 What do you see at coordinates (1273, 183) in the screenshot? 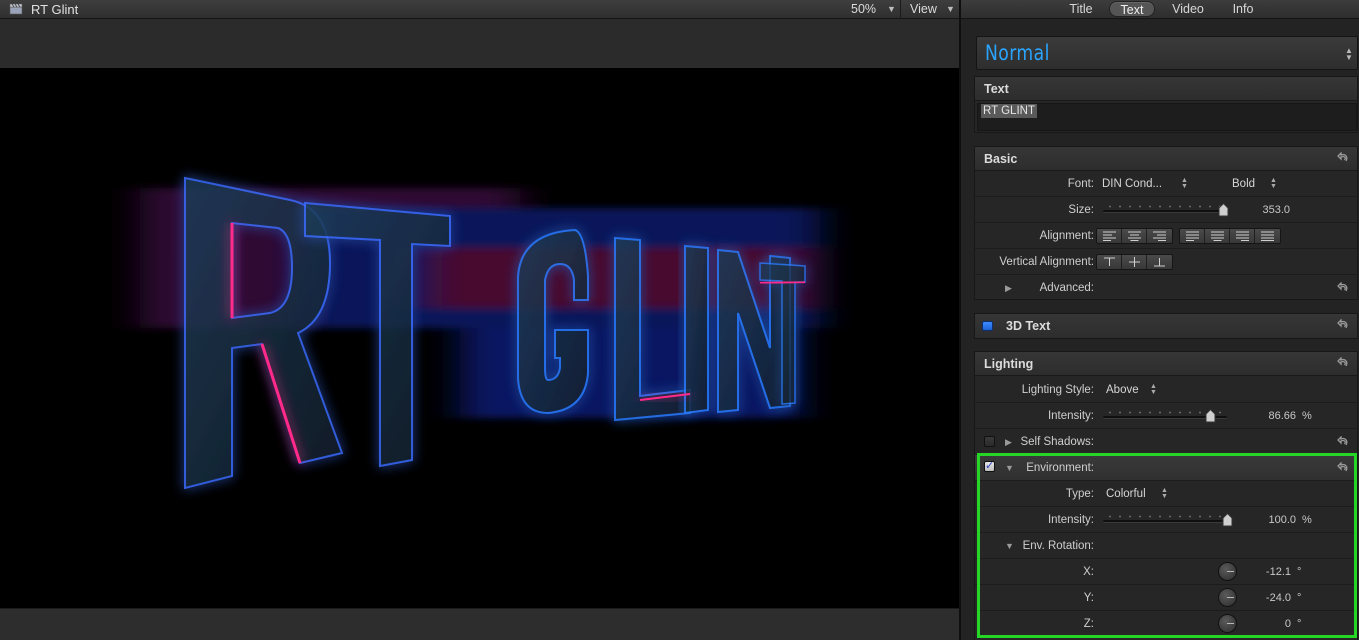
I see `weight-updown-icon: ▲ ▼` at bounding box center [1273, 183].